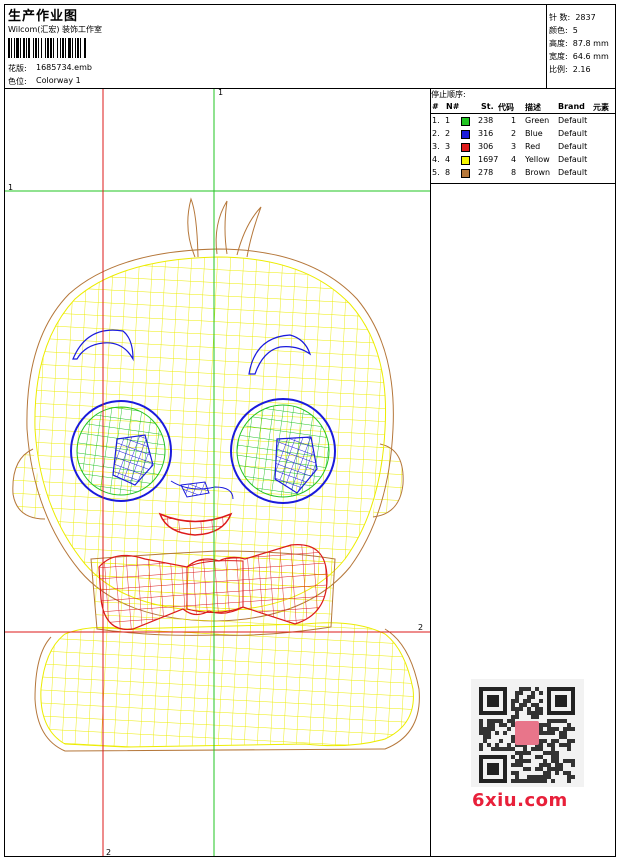 The height and width of the screenshot is (861, 620). Describe the element at coordinates (487, 106) in the screenshot. I see `col-st: St.` at that location.